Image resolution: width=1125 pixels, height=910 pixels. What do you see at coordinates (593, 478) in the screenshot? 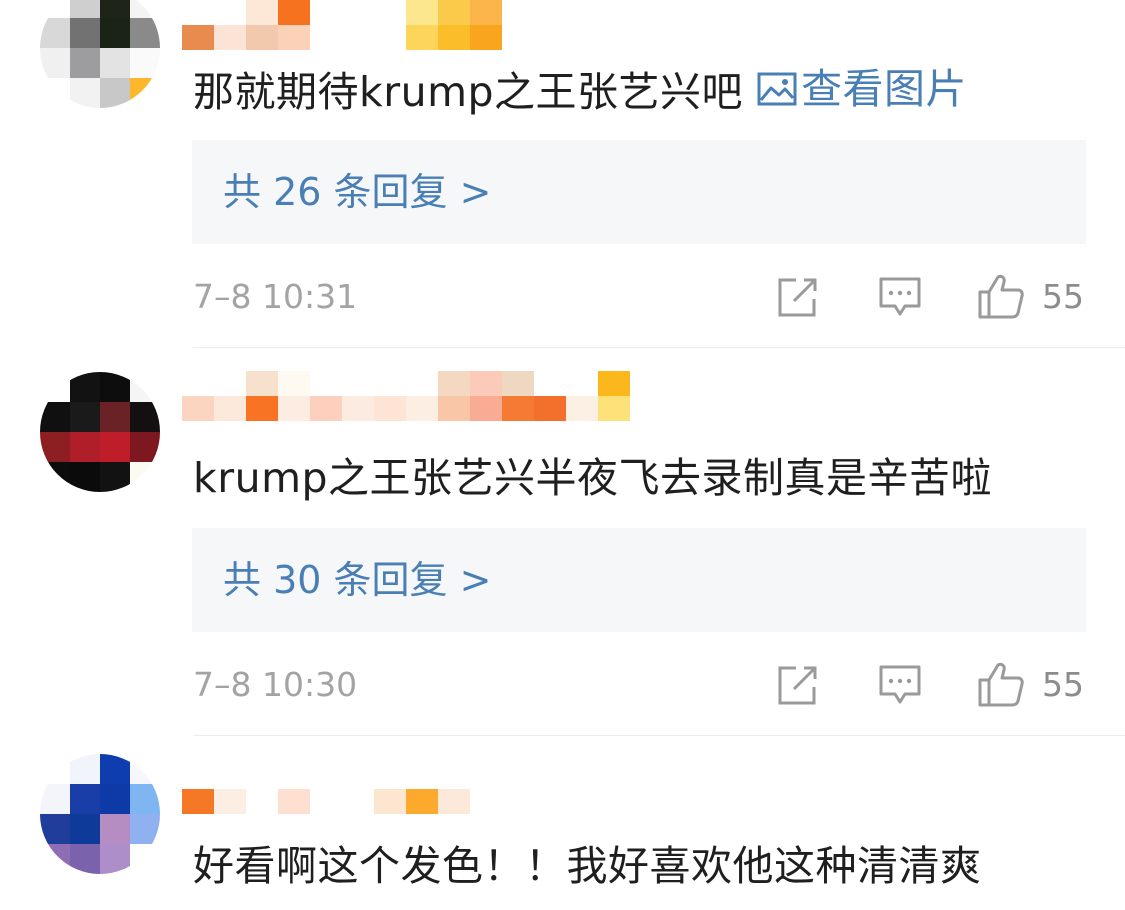
I see `comment-text: krump之王张艺兴半夜飞去录制真是辛苦啦` at bounding box center [593, 478].